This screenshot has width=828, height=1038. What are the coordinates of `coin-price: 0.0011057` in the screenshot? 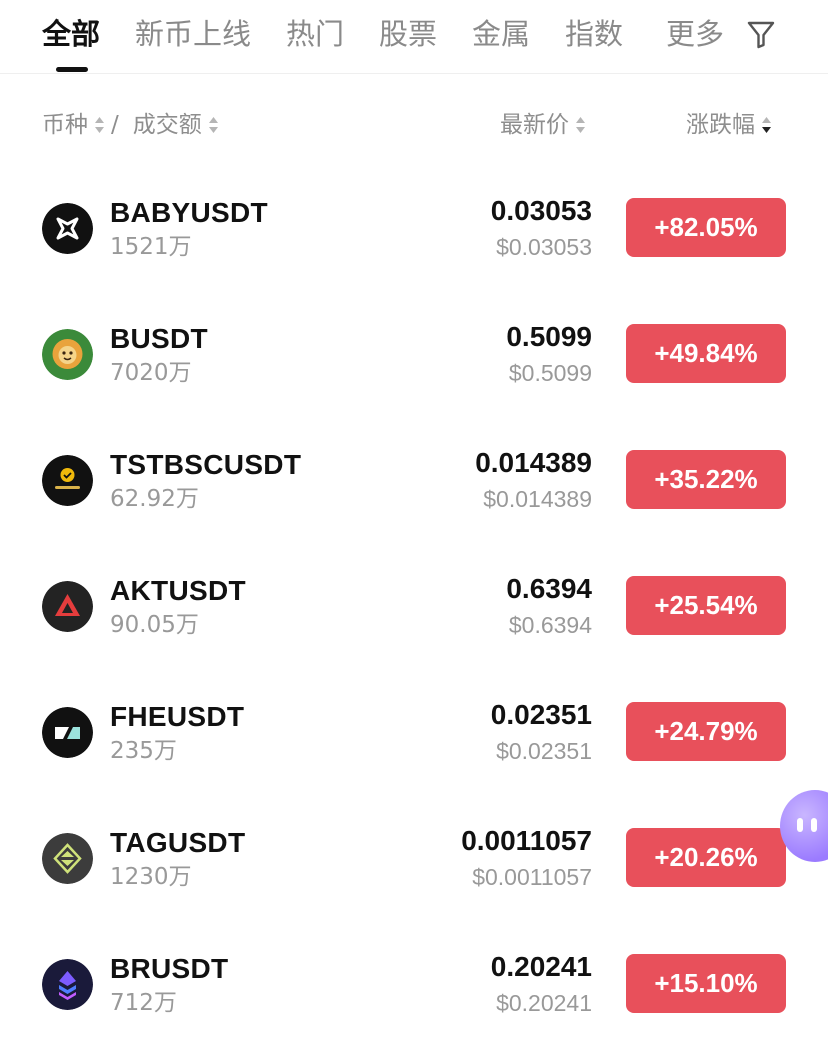 It's located at (526, 840).